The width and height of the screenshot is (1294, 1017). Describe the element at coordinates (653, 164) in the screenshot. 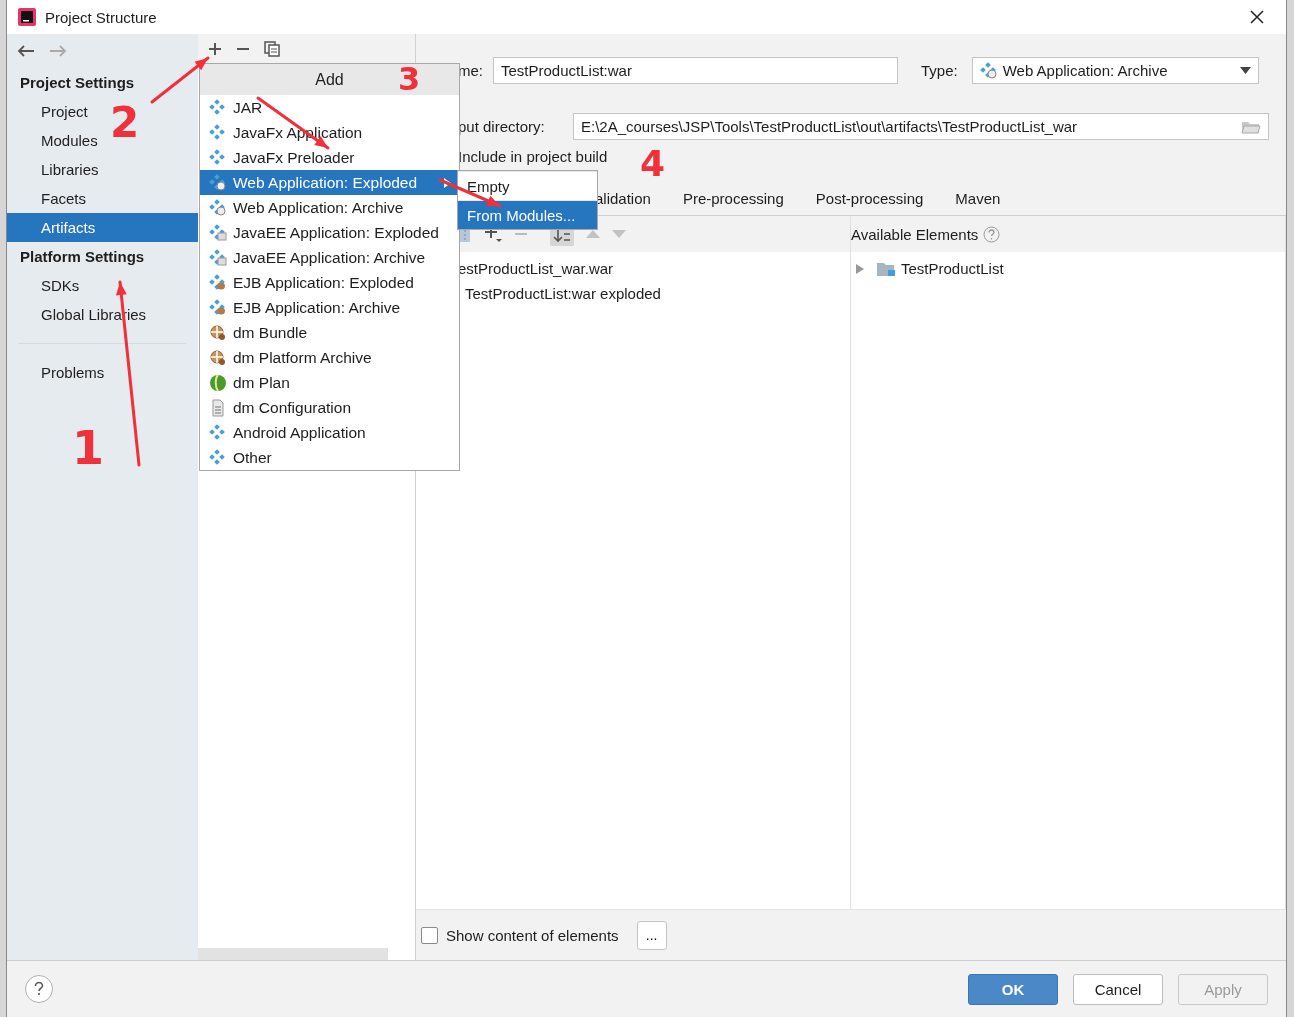

I see `annotation-number: 4` at that location.